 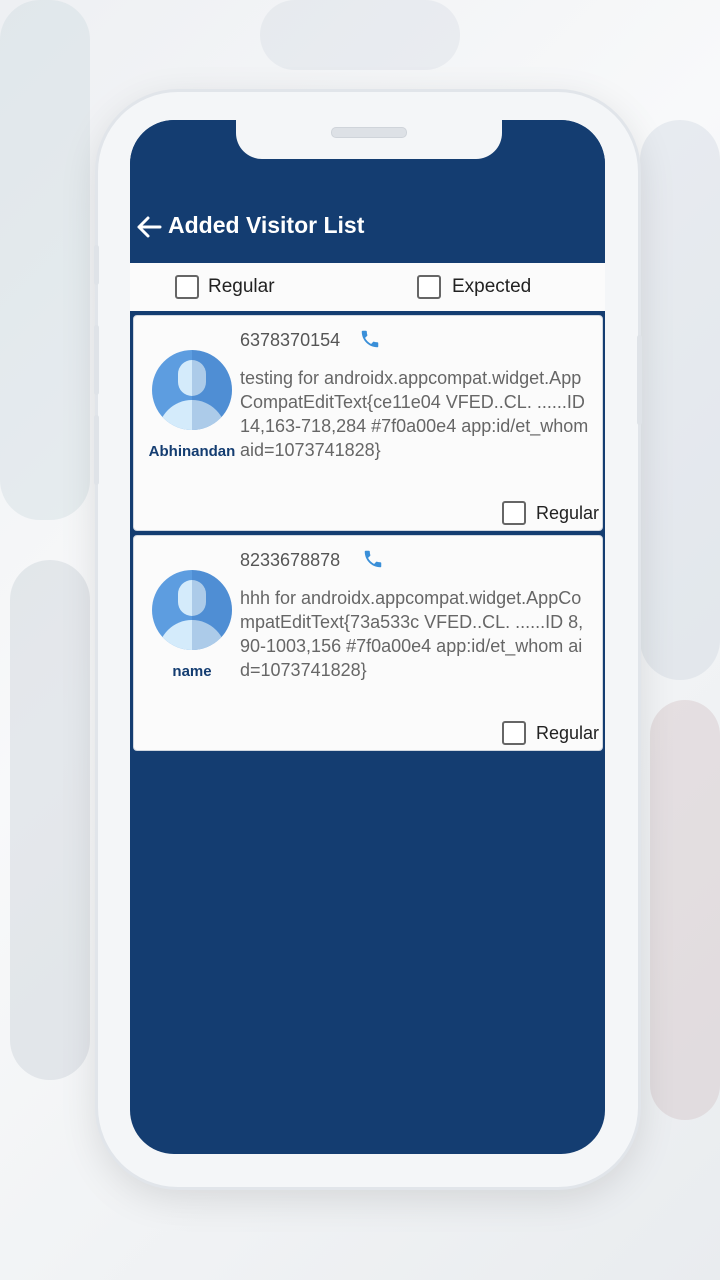 What do you see at coordinates (290, 340) in the screenshot?
I see `visitor-phone: 6378370154` at bounding box center [290, 340].